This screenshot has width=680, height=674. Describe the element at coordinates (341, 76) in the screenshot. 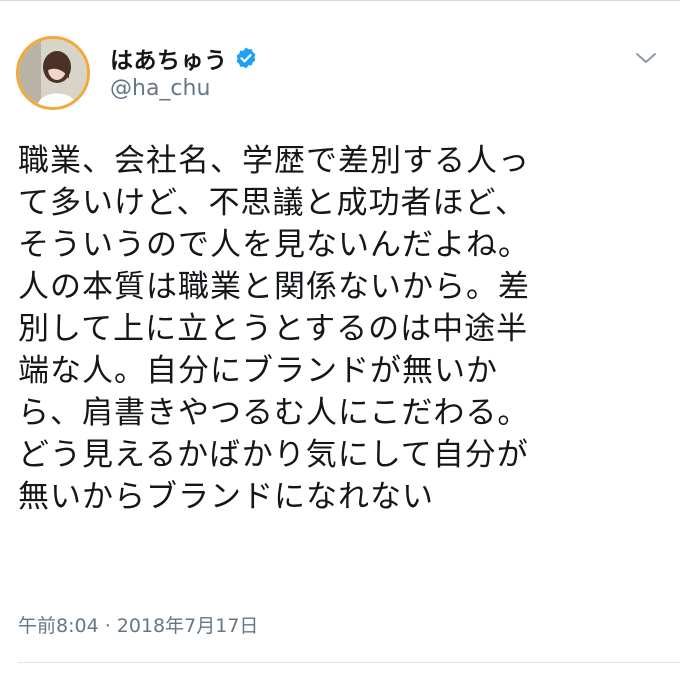

I see `tweet-header: はあちゅう @ha_chu` at that location.